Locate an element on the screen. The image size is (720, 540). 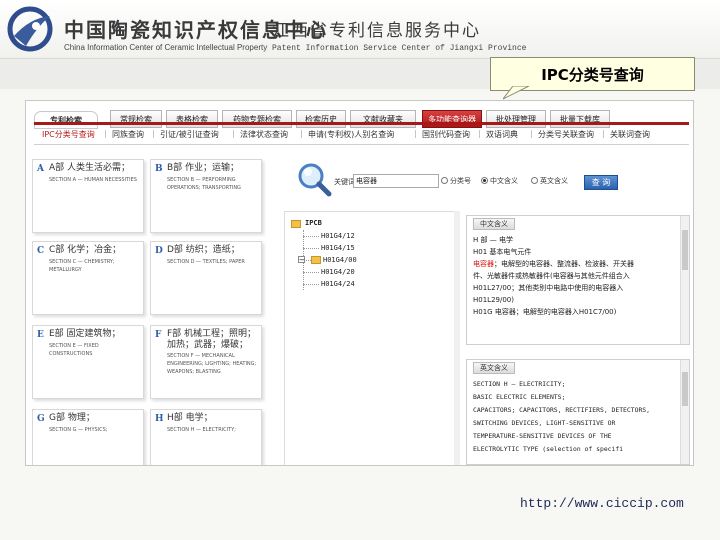
tree-node-selected: H01G4/00 is located at coordinates (340, 260).